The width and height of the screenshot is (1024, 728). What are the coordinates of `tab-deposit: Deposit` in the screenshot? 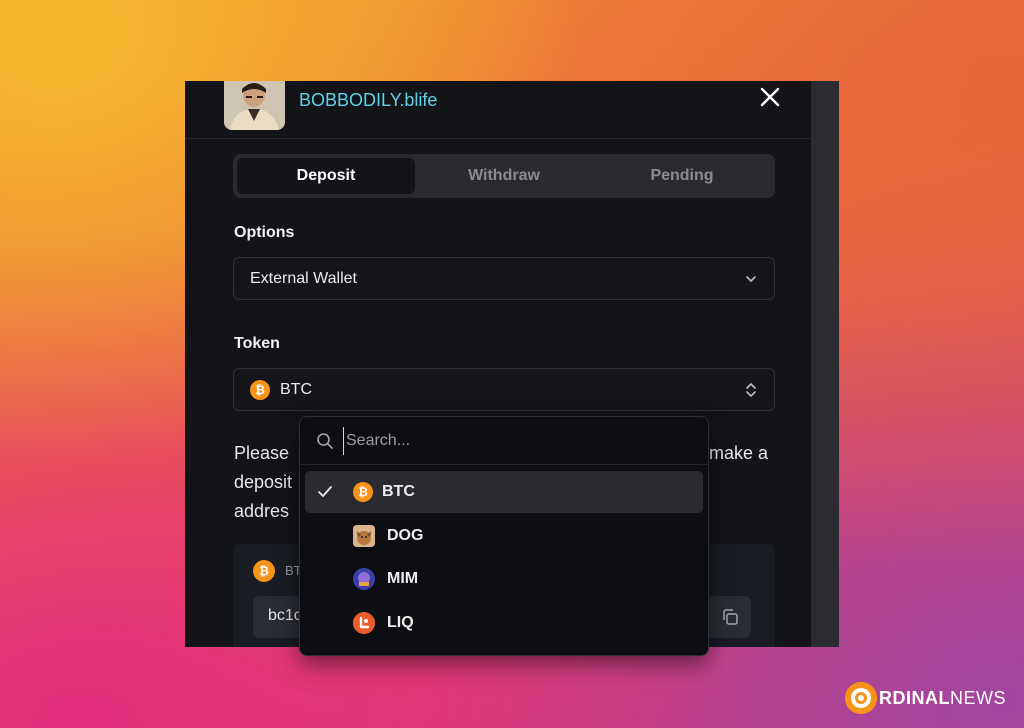 It's located at (326, 176).